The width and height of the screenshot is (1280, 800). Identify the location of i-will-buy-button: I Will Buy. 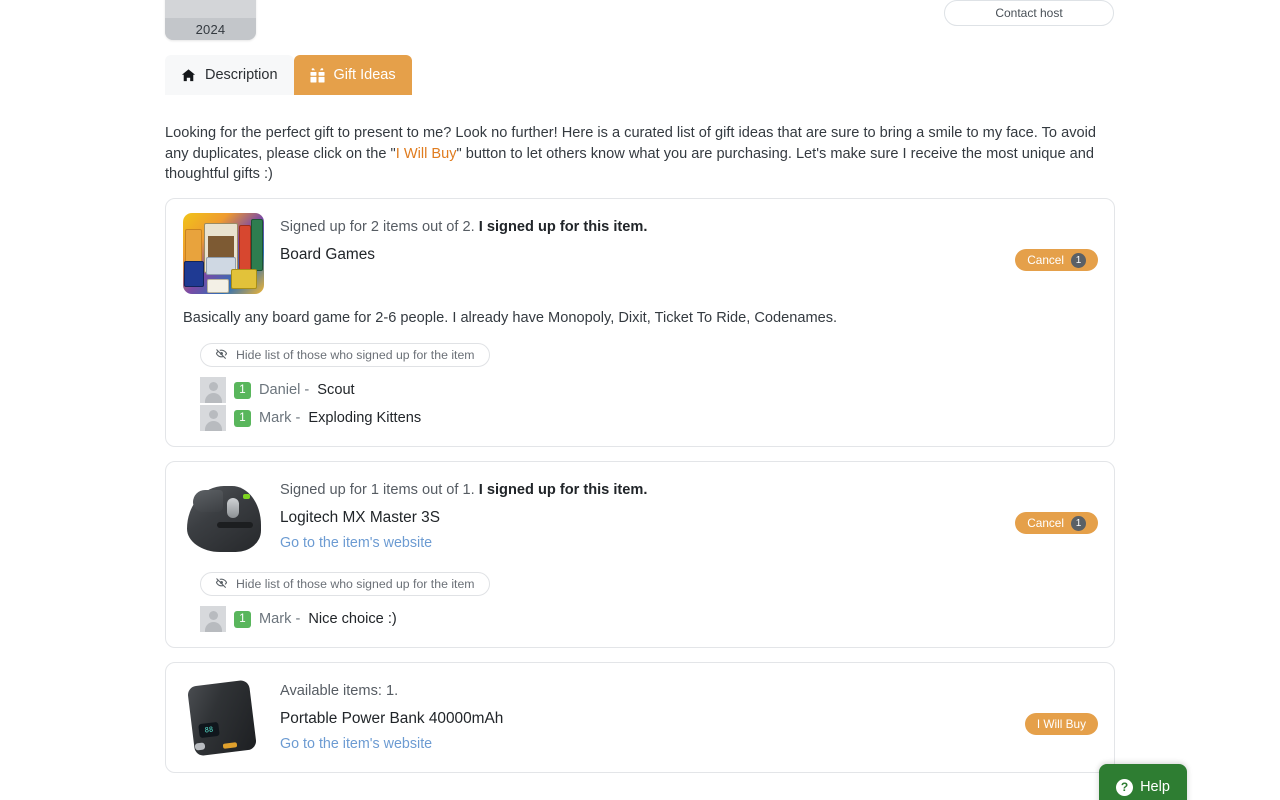
(1061, 724).